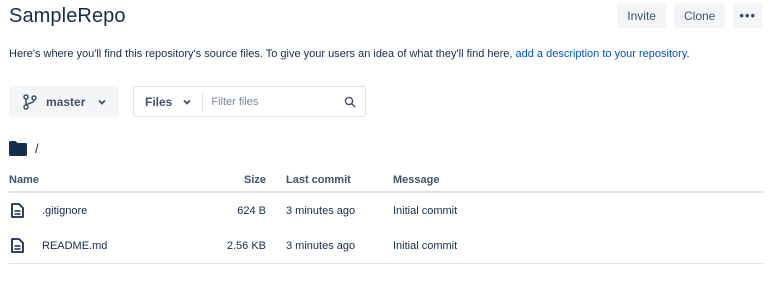 The width and height of the screenshot is (768, 282). Describe the element at coordinates (641, 15) in the screenshot. I see `invite-button: Invite` at that location.